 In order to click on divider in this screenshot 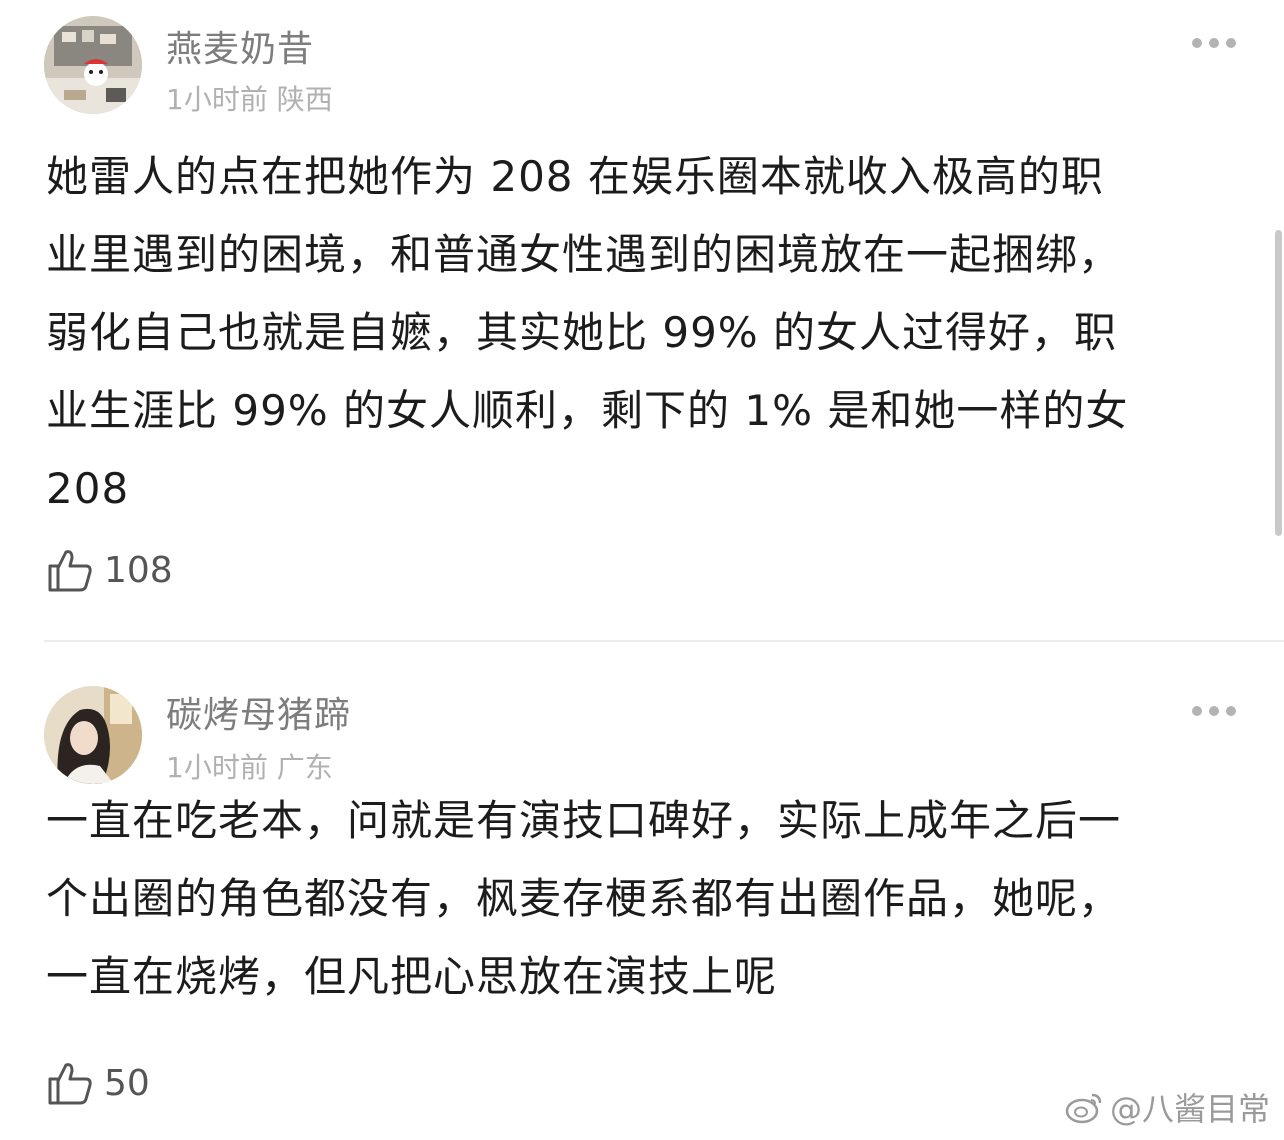, I will do `click(664, 641)`.